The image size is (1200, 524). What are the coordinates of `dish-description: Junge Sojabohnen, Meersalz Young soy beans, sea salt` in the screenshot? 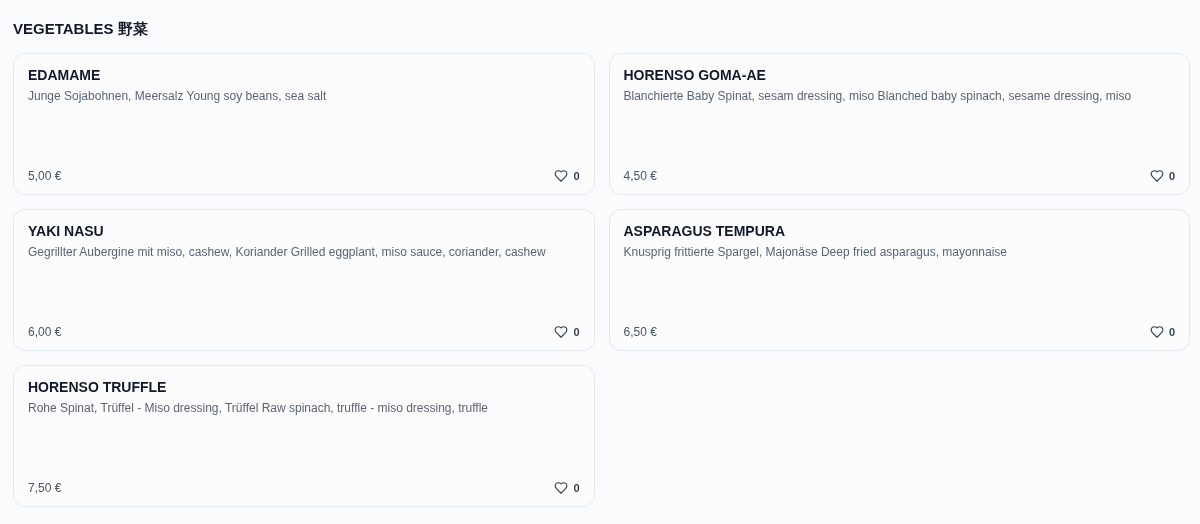 It's located at (178, 96).